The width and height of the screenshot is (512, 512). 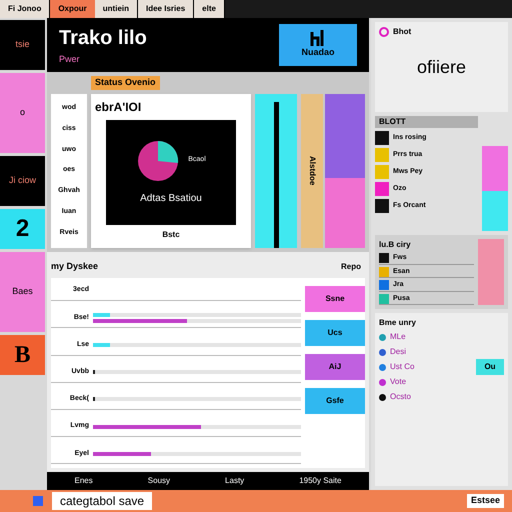 I want to click on panel-label: Ji ciow, so click(x=22, y=181).